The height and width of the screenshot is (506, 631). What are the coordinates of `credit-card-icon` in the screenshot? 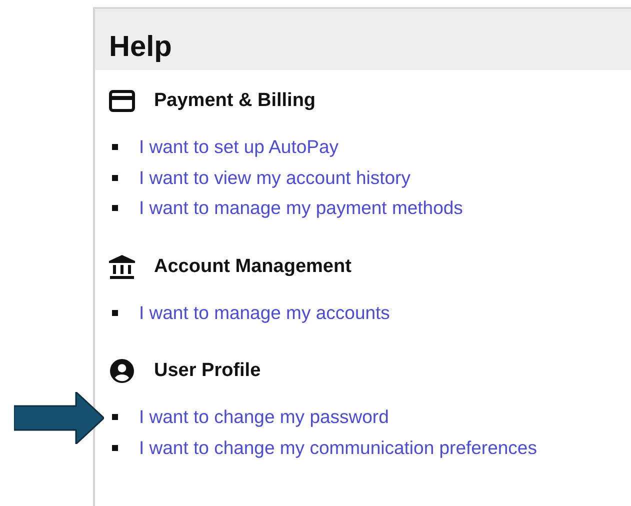 It's located at (122, 101).